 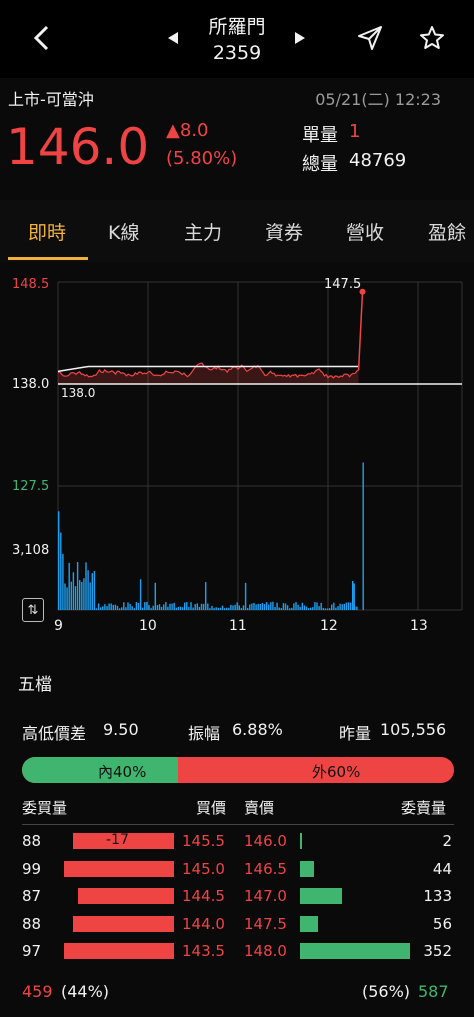 I want to click on bid-price: 145.5, so click(x=203, y=841).